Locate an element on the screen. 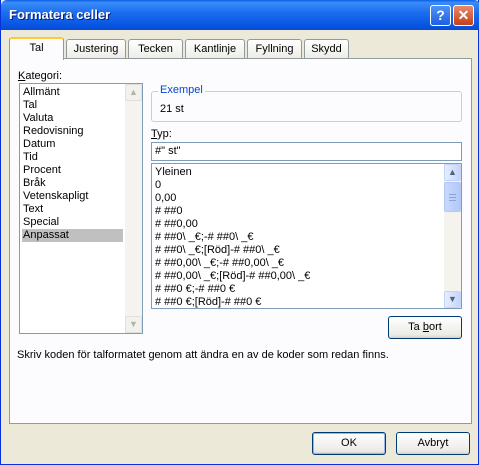 The width and height of the screenshot is (479, 465). tab-tecken: Tecken is located at coordinates (155, 49).